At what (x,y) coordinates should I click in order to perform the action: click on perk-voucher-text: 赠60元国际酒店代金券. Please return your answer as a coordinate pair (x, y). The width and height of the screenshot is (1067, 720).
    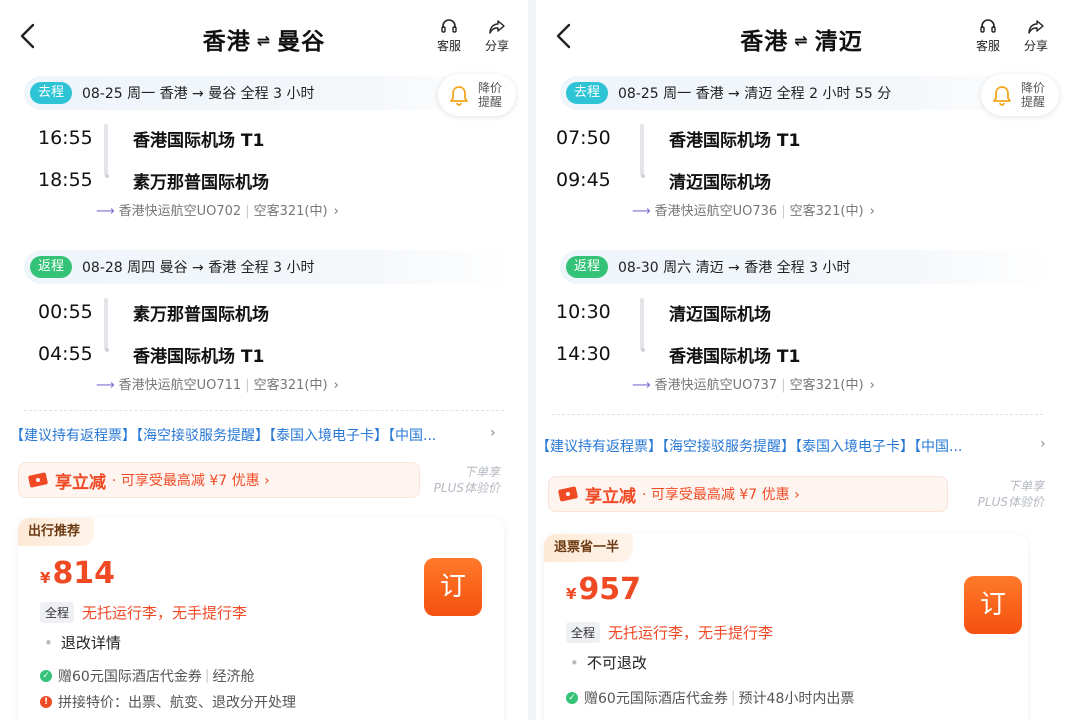
    Looking at the image, I should click on (130, 677).